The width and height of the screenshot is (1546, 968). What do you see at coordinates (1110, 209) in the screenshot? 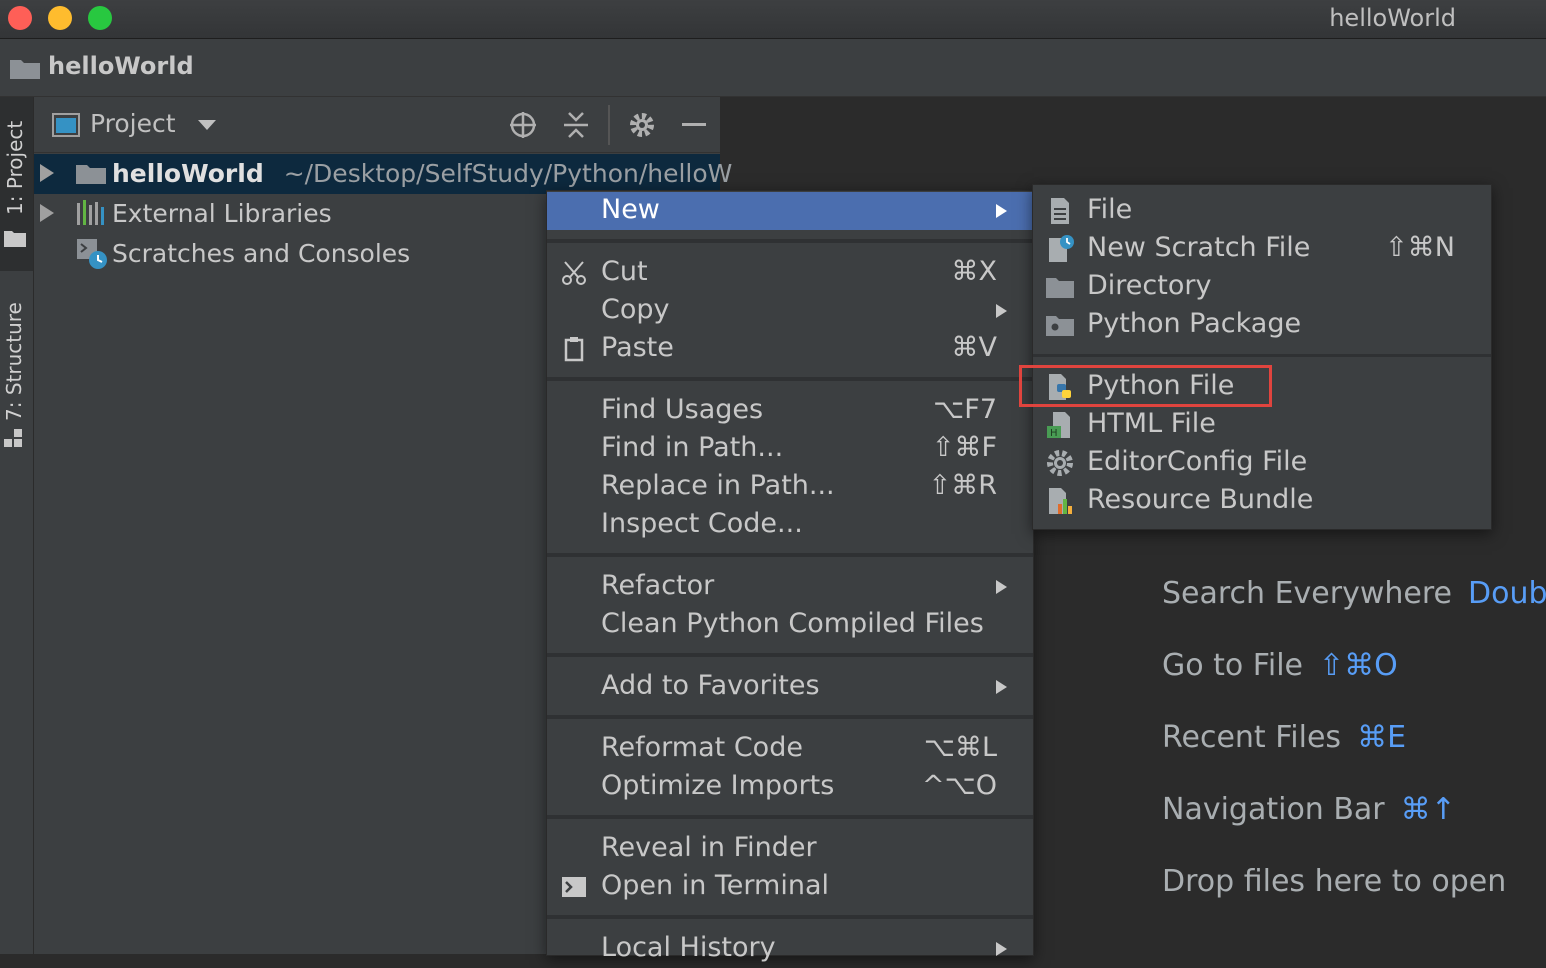
I see `submenu-item-file-label: File` at bounding box center [1110, 209].